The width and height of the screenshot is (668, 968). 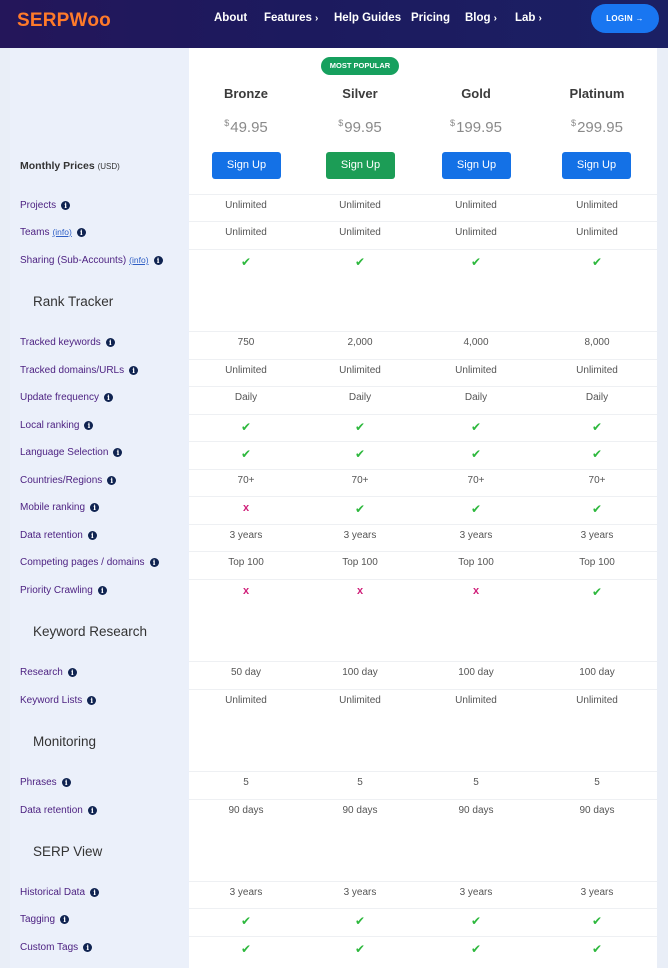 What do you see at coordinates (481, 18) in the screenshot?
I see `nav-item-blog: Blog ›` at bounding box center [481, 18].